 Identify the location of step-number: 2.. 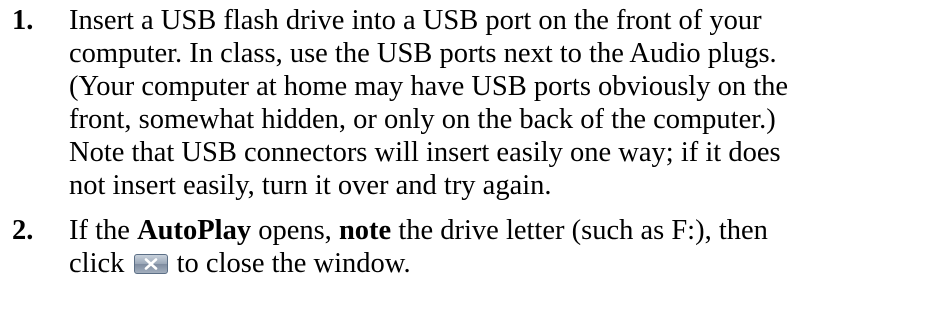
(23, 230).